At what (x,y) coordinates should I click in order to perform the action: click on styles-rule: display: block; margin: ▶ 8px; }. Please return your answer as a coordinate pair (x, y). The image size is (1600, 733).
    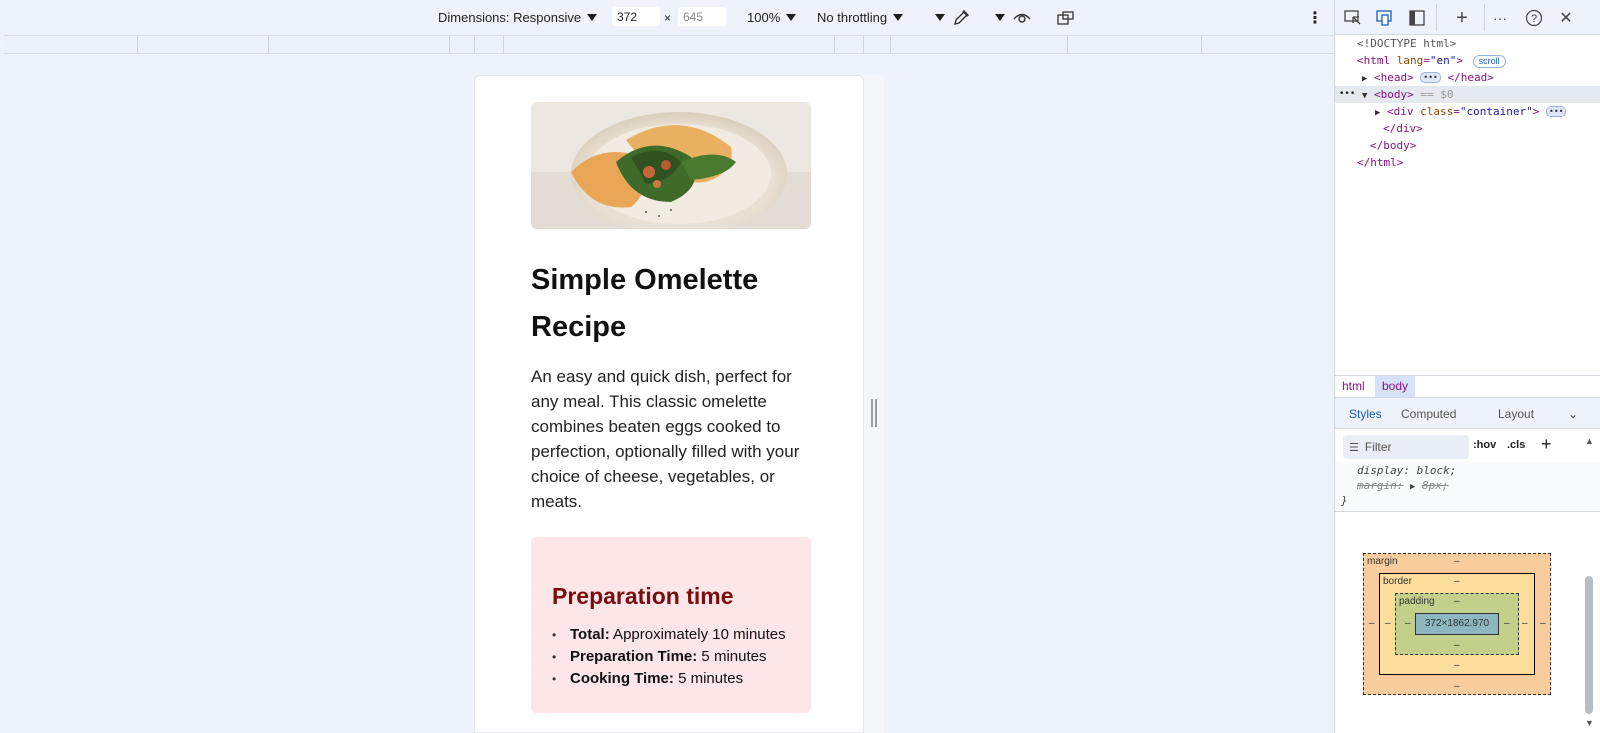
    Looking at the image, I should click on (1467, 487).